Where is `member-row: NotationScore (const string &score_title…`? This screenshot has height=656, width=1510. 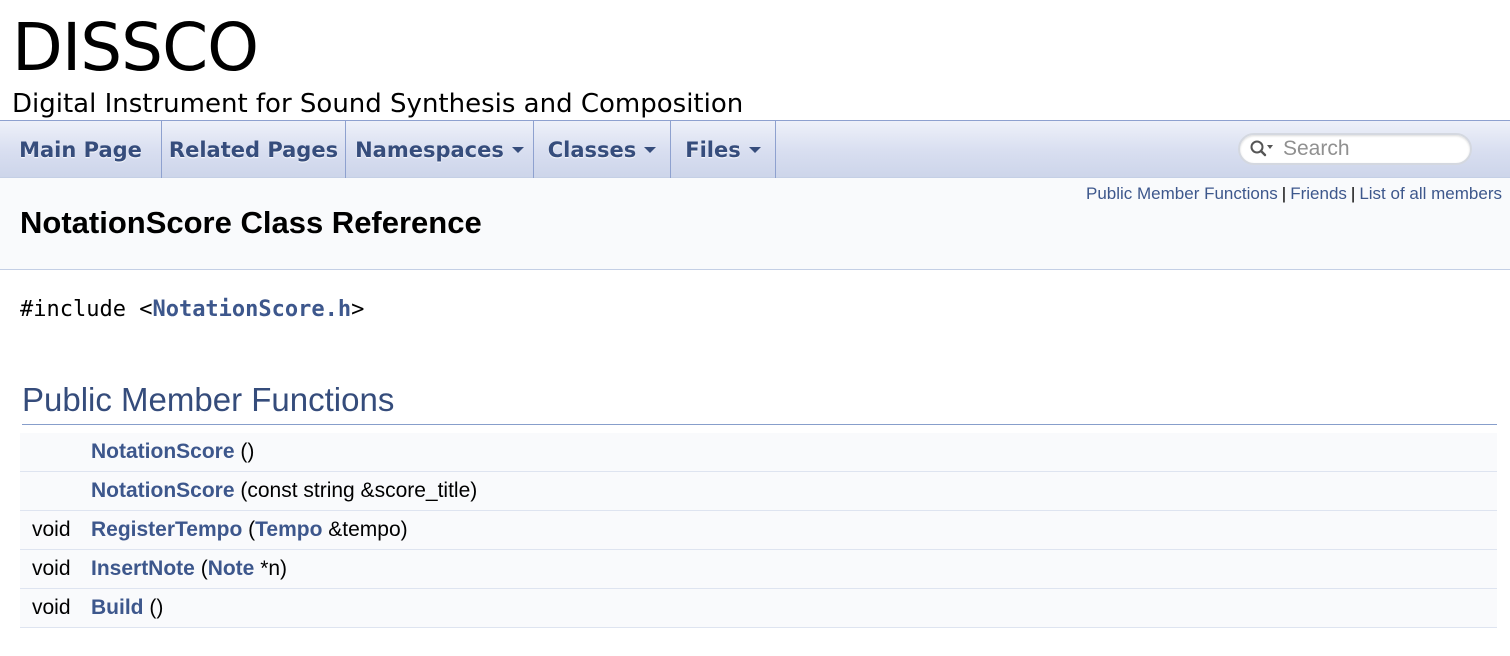 member-row: NotationScore (const string &score_title… is located at coordinates (758, 491).